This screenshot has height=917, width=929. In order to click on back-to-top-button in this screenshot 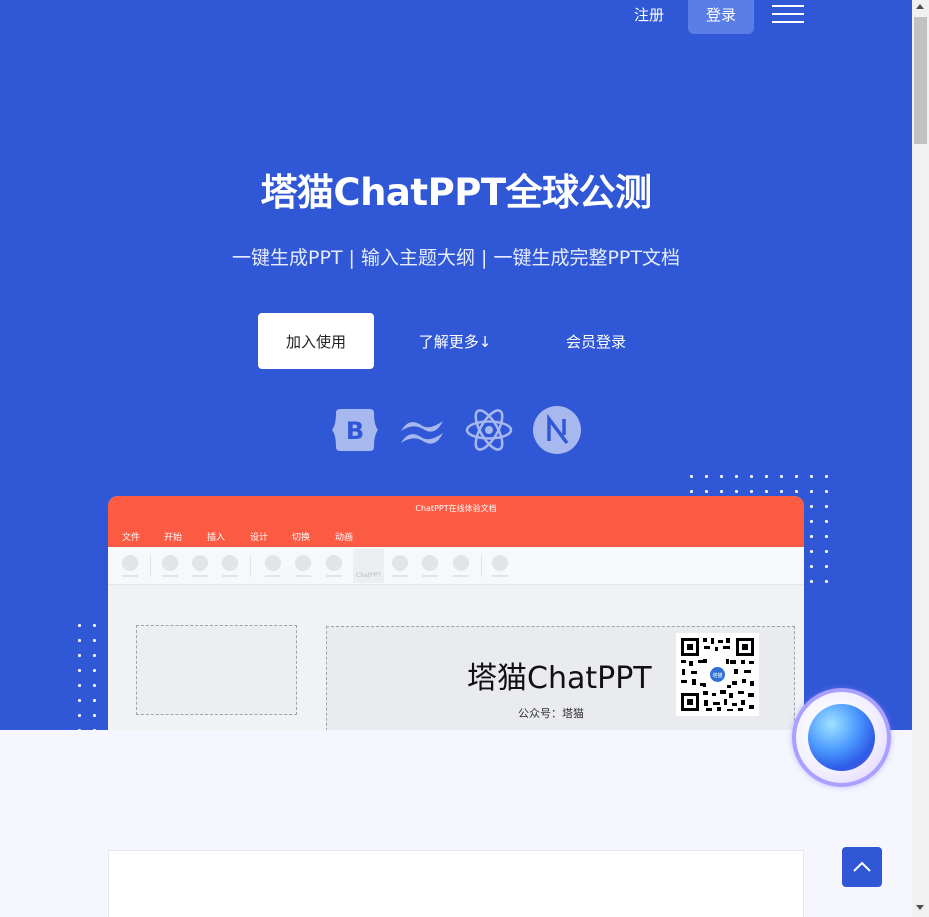, I will do `click(862, 867)`.